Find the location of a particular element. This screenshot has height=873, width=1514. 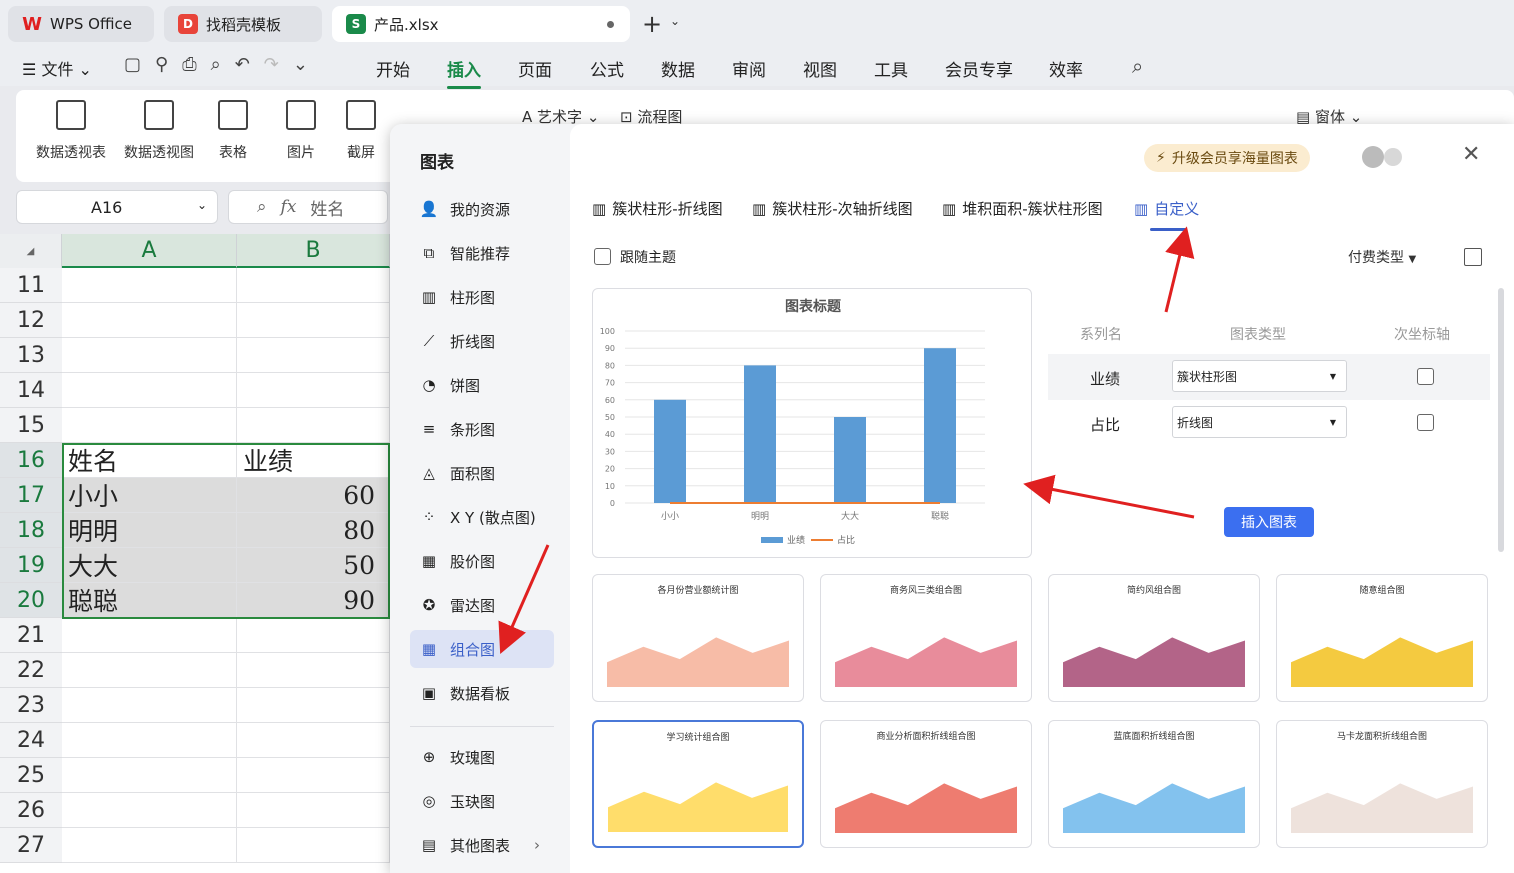

arrow-to-preview is located at coordinates (1109, 496).